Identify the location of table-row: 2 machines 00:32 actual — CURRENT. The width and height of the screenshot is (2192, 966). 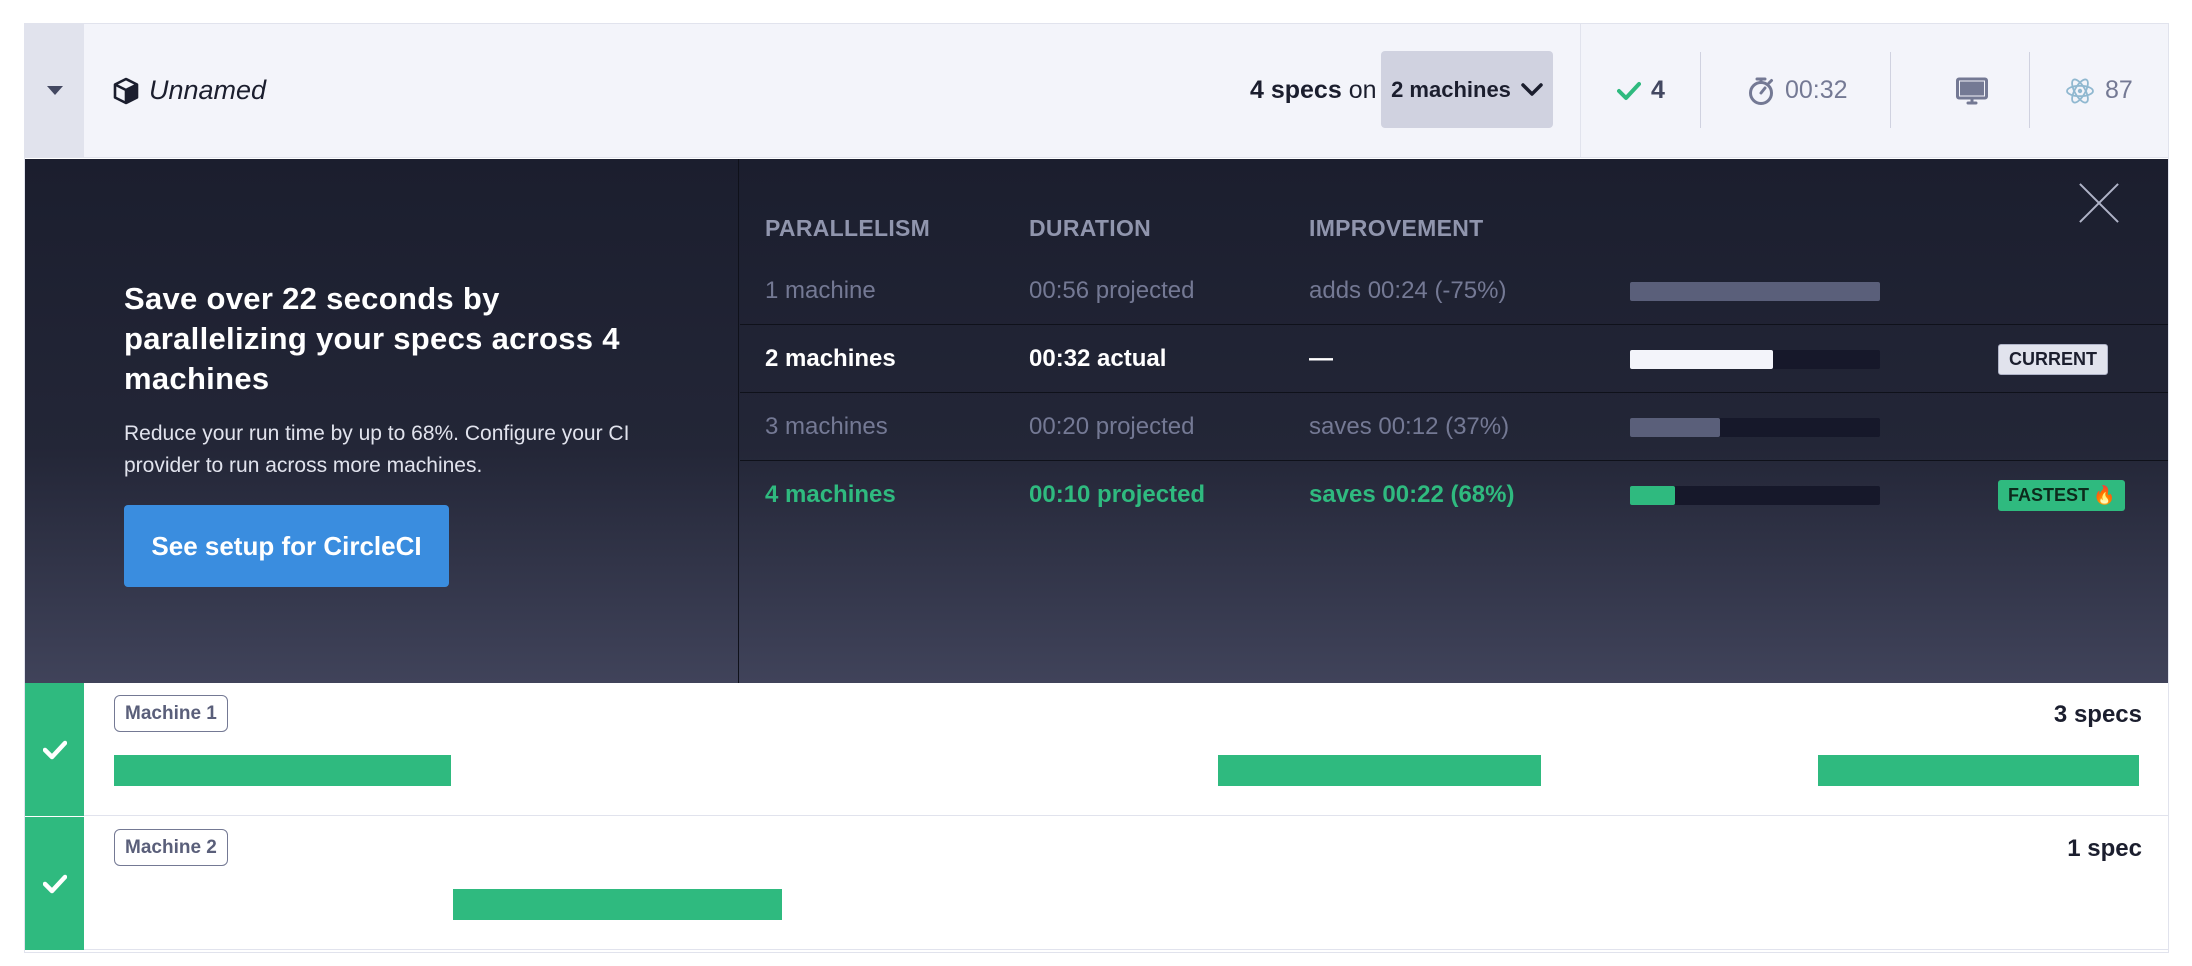
(1454, 359).